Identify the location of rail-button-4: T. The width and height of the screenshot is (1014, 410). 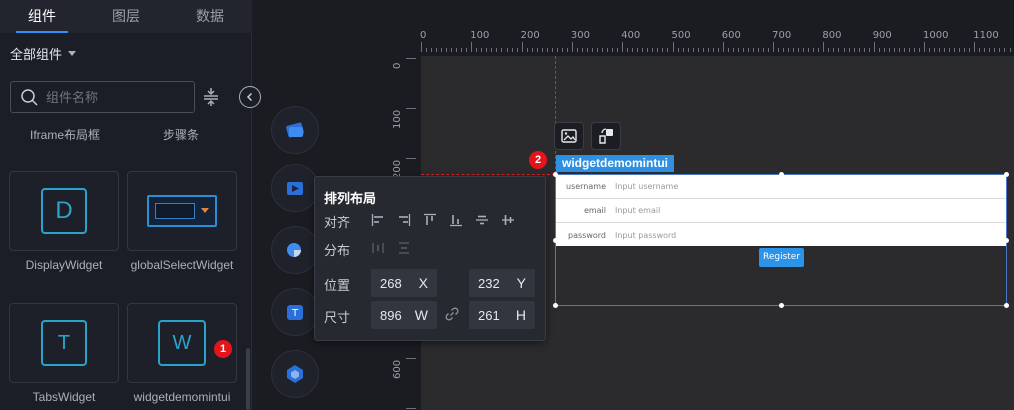
(295, 312).